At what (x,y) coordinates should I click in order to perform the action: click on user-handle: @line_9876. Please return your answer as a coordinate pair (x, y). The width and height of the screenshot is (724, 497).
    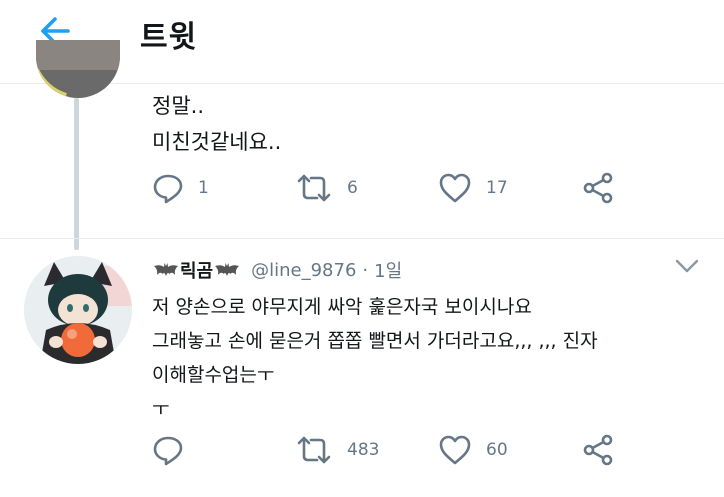
    Looking at the image, I should click on (303, 270).